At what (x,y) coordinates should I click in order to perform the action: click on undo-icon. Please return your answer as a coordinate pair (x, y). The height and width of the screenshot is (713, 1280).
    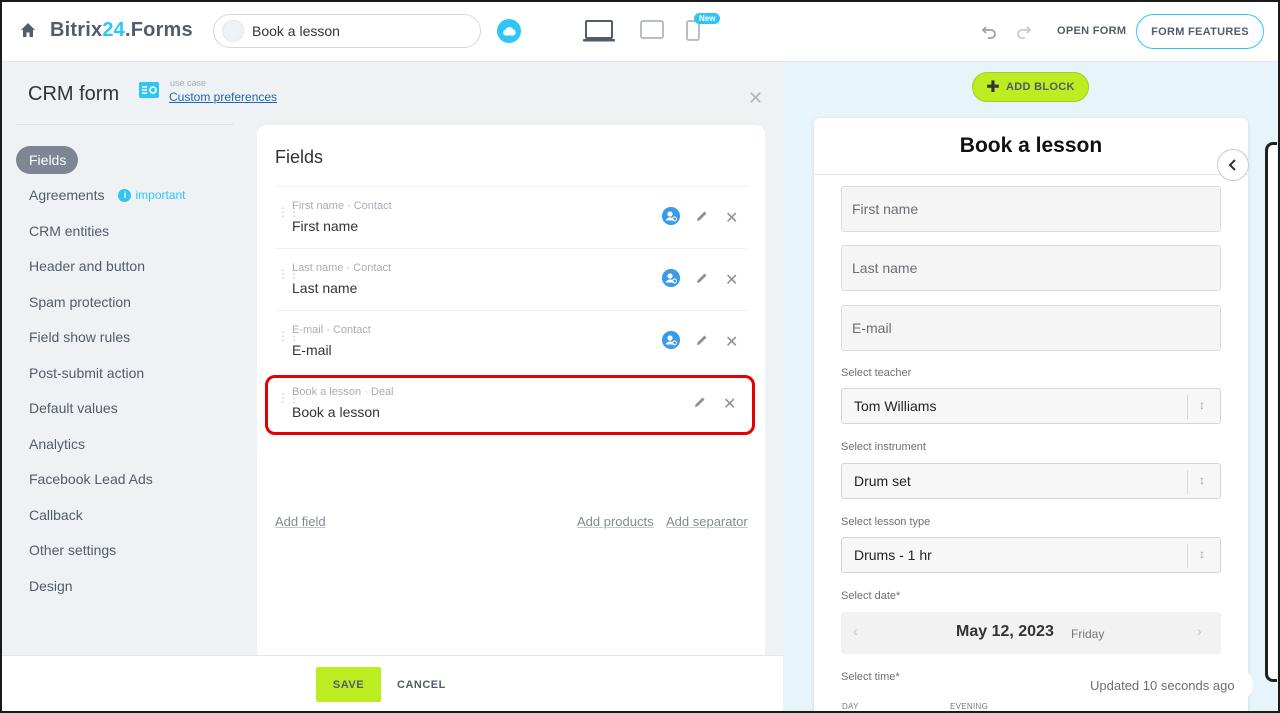
    Looking at the image, I should click on (989, 31).